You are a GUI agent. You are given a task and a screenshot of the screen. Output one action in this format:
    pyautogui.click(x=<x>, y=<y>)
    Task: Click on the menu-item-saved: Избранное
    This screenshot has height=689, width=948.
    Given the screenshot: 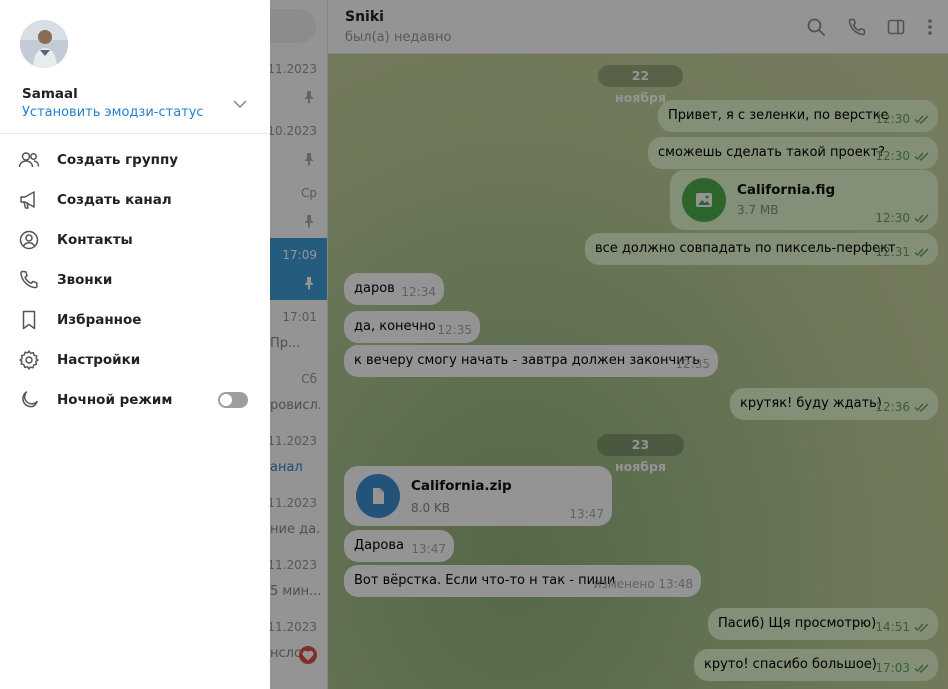 What is the action you would take?
    pyautogui.click(x=135, y=320)
    